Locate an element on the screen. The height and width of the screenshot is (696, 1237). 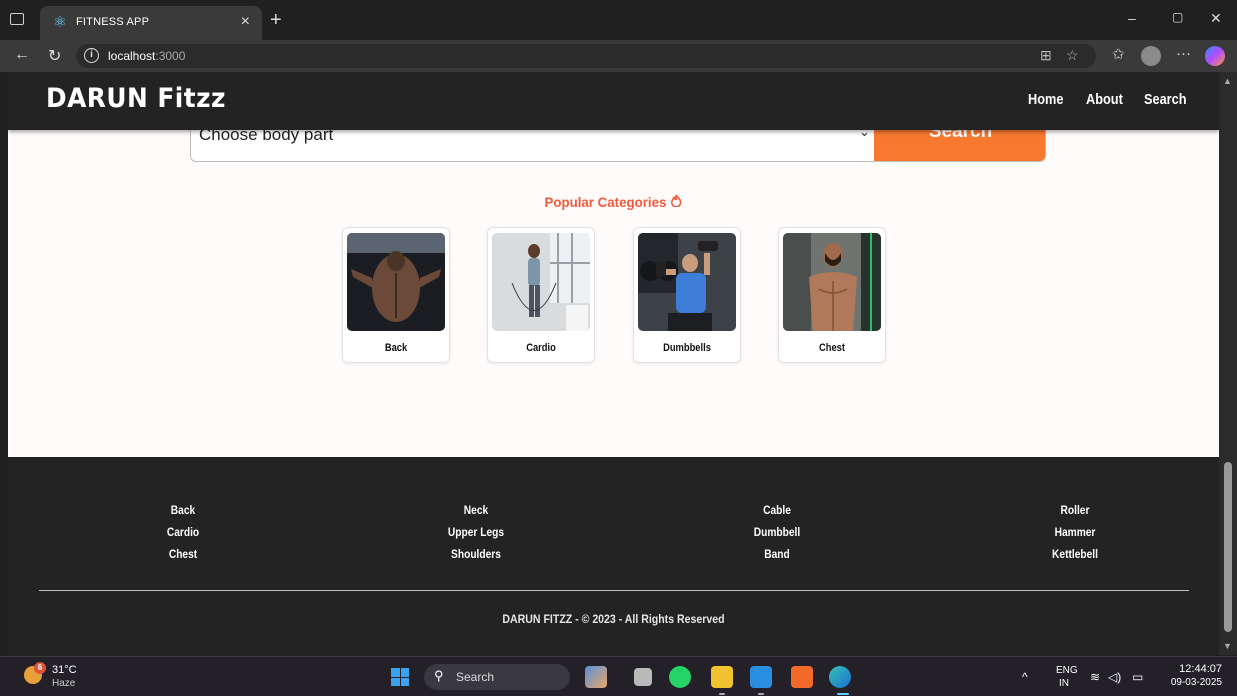
tab-close-icon: × is located at coordinates (245, 22).